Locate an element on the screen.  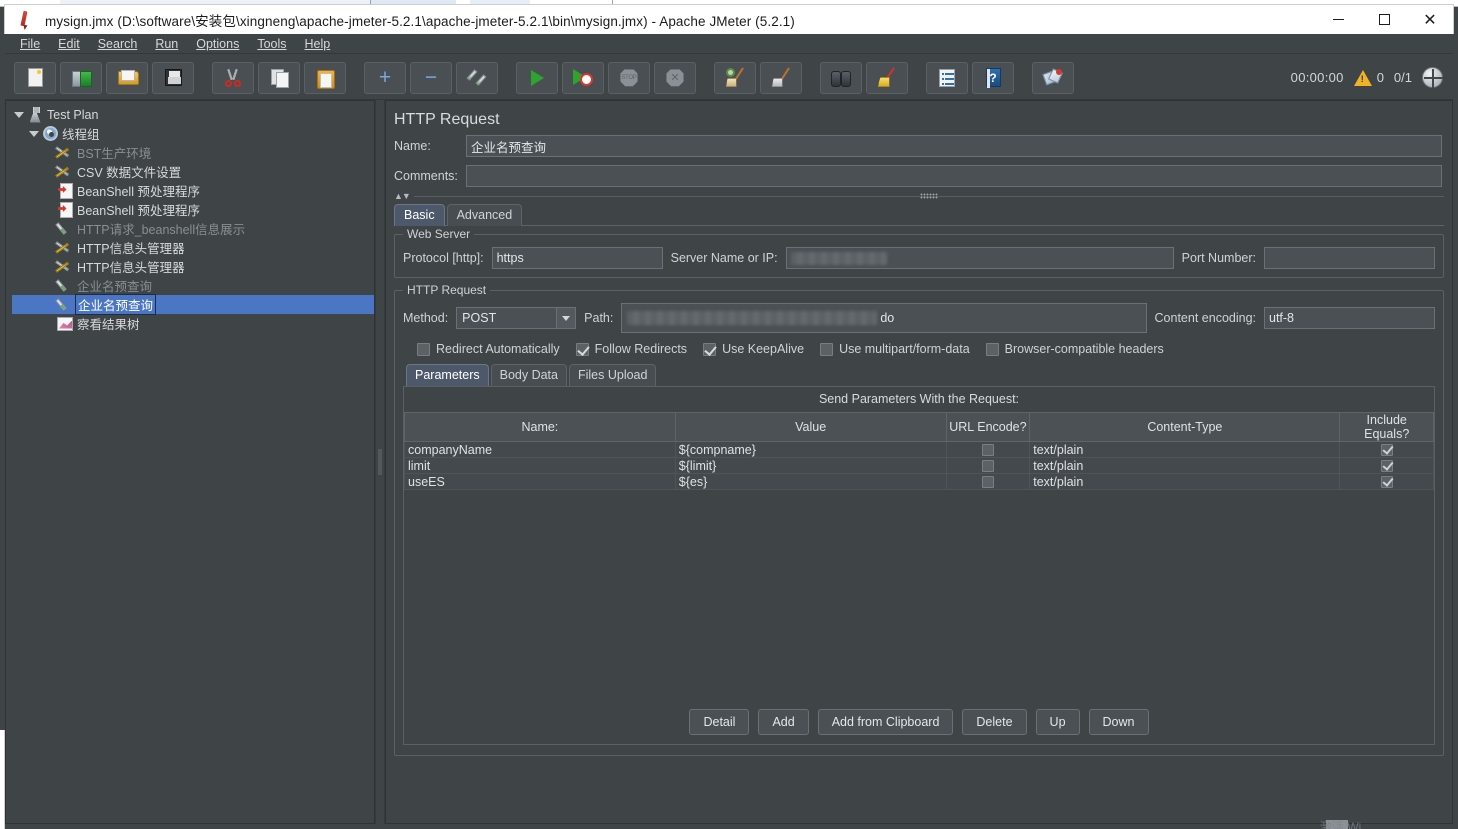
table-row: limit ${limit} text/plain is located at coordinates (919, 465).